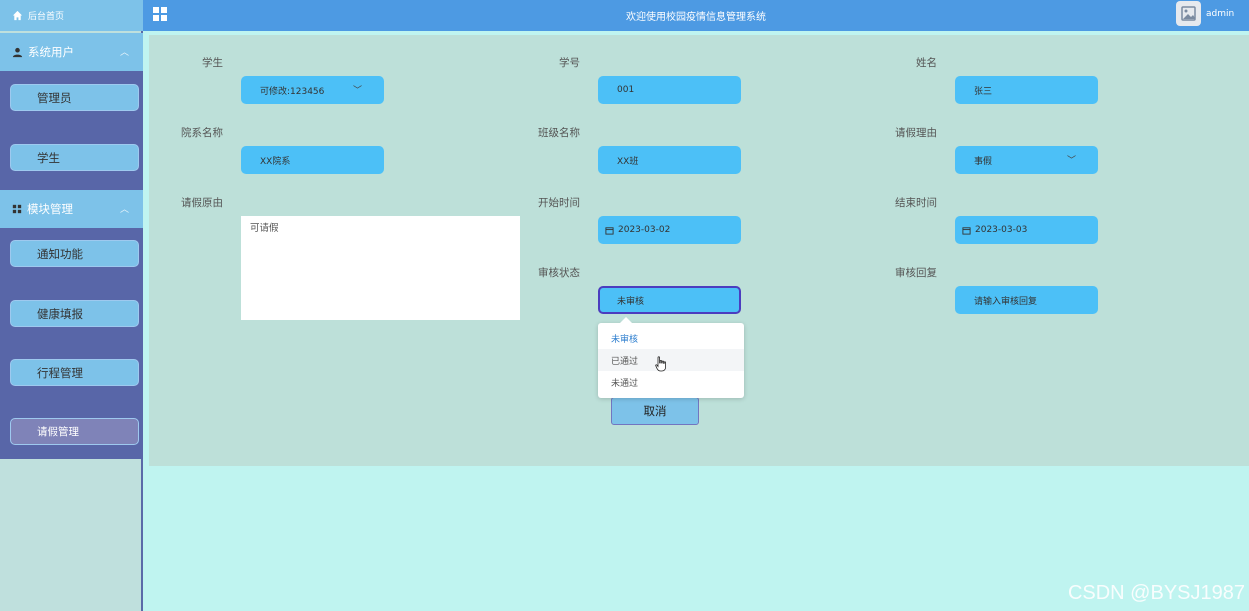 The height and width of the screenshot is (611, 1249). Describe the element at coordinates (569, 63) in the screenshot. I see `student-no-label: 学号` at that location.